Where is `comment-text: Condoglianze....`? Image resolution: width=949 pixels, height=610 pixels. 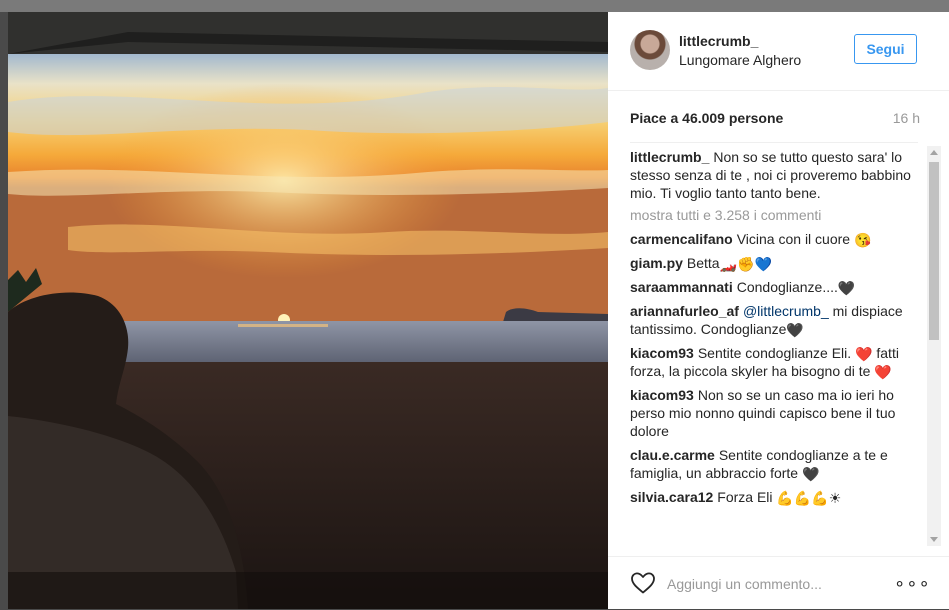 comment-text: Condoglianze.... is located at coordinates (787, 287).